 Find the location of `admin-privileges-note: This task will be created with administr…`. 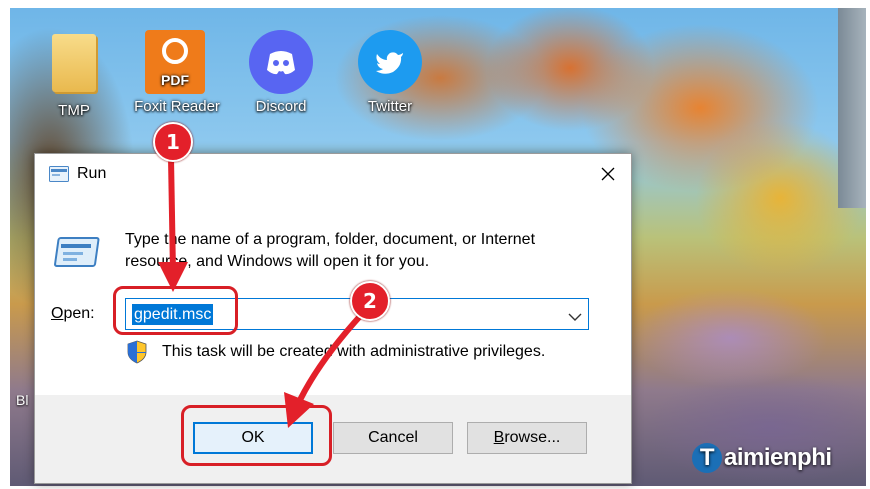

admin-privileges-note: This task will be created with administr… is located at coordinates (354, 351).